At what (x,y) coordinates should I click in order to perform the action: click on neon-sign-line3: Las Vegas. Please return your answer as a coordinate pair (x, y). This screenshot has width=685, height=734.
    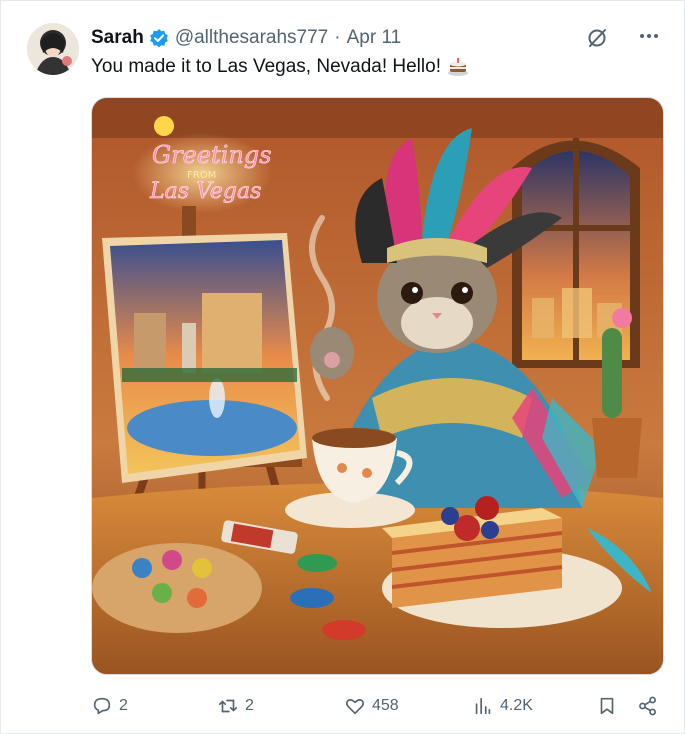
    Looking at the image, I should click on (205, 191).